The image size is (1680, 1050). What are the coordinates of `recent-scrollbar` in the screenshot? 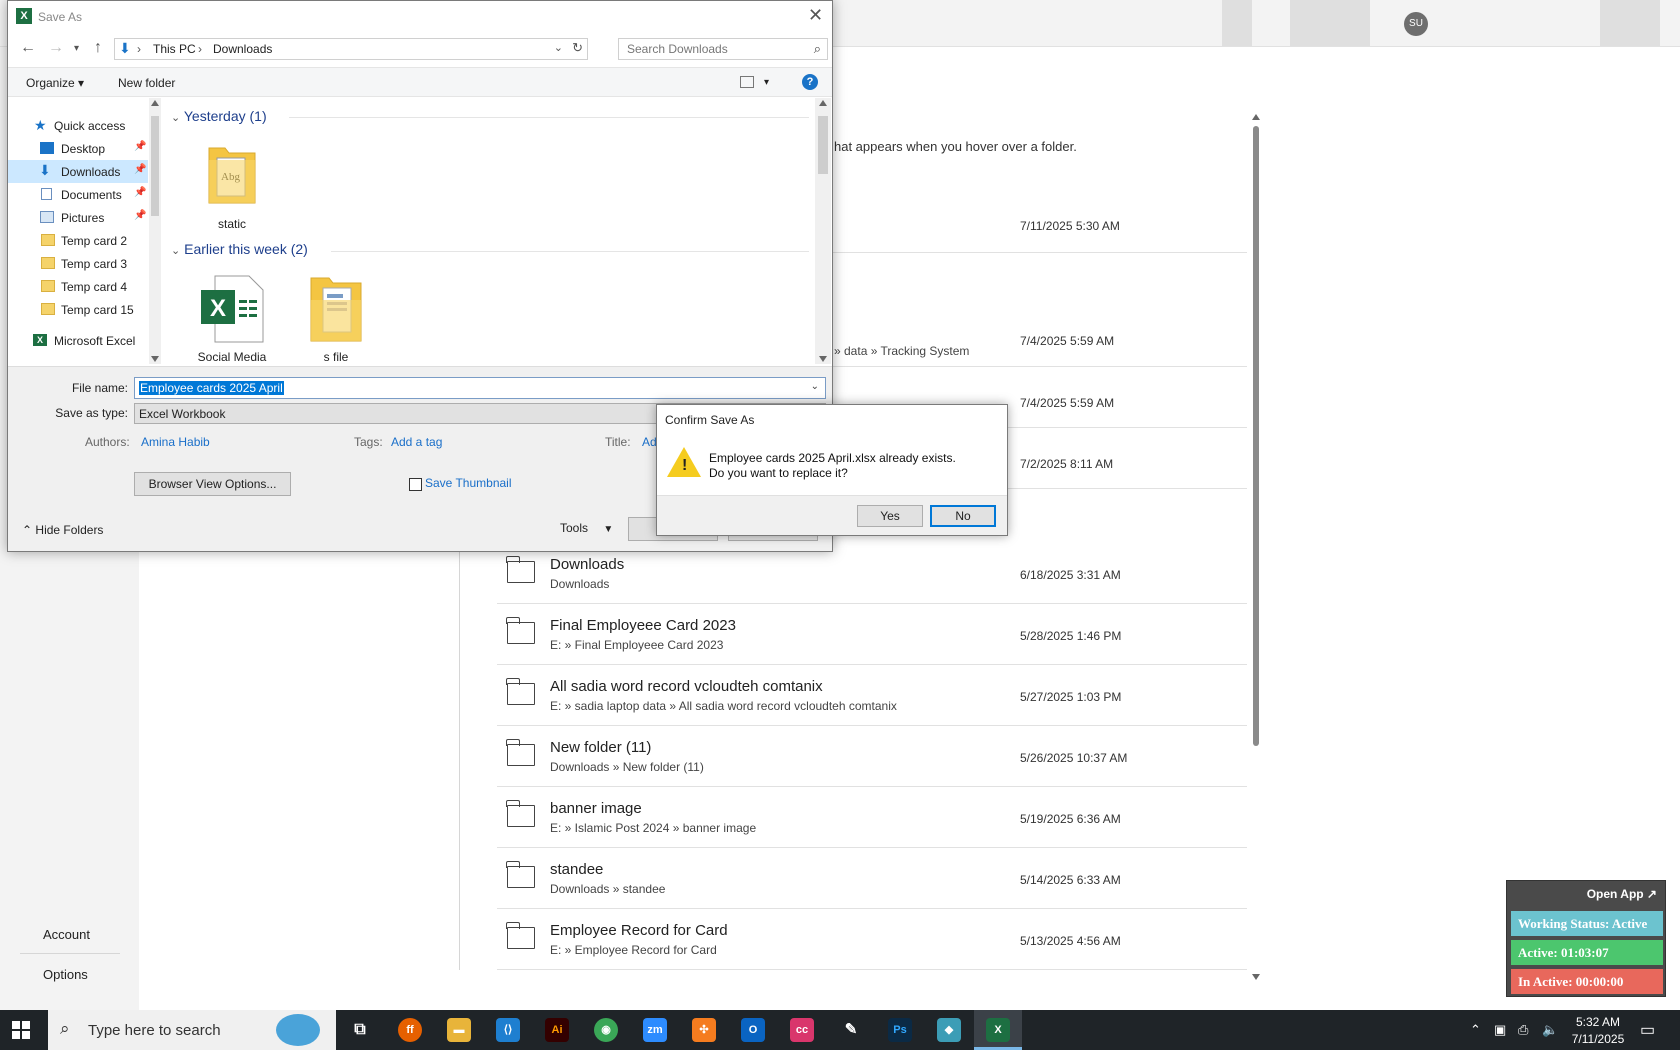 It's located at (1256, 547).